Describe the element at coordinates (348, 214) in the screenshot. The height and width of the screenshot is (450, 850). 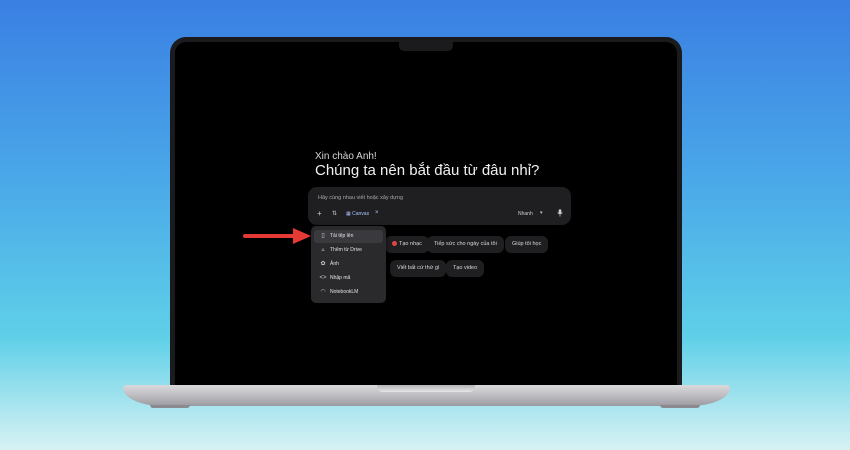
I see `canvas-icon: ▦` at that location.